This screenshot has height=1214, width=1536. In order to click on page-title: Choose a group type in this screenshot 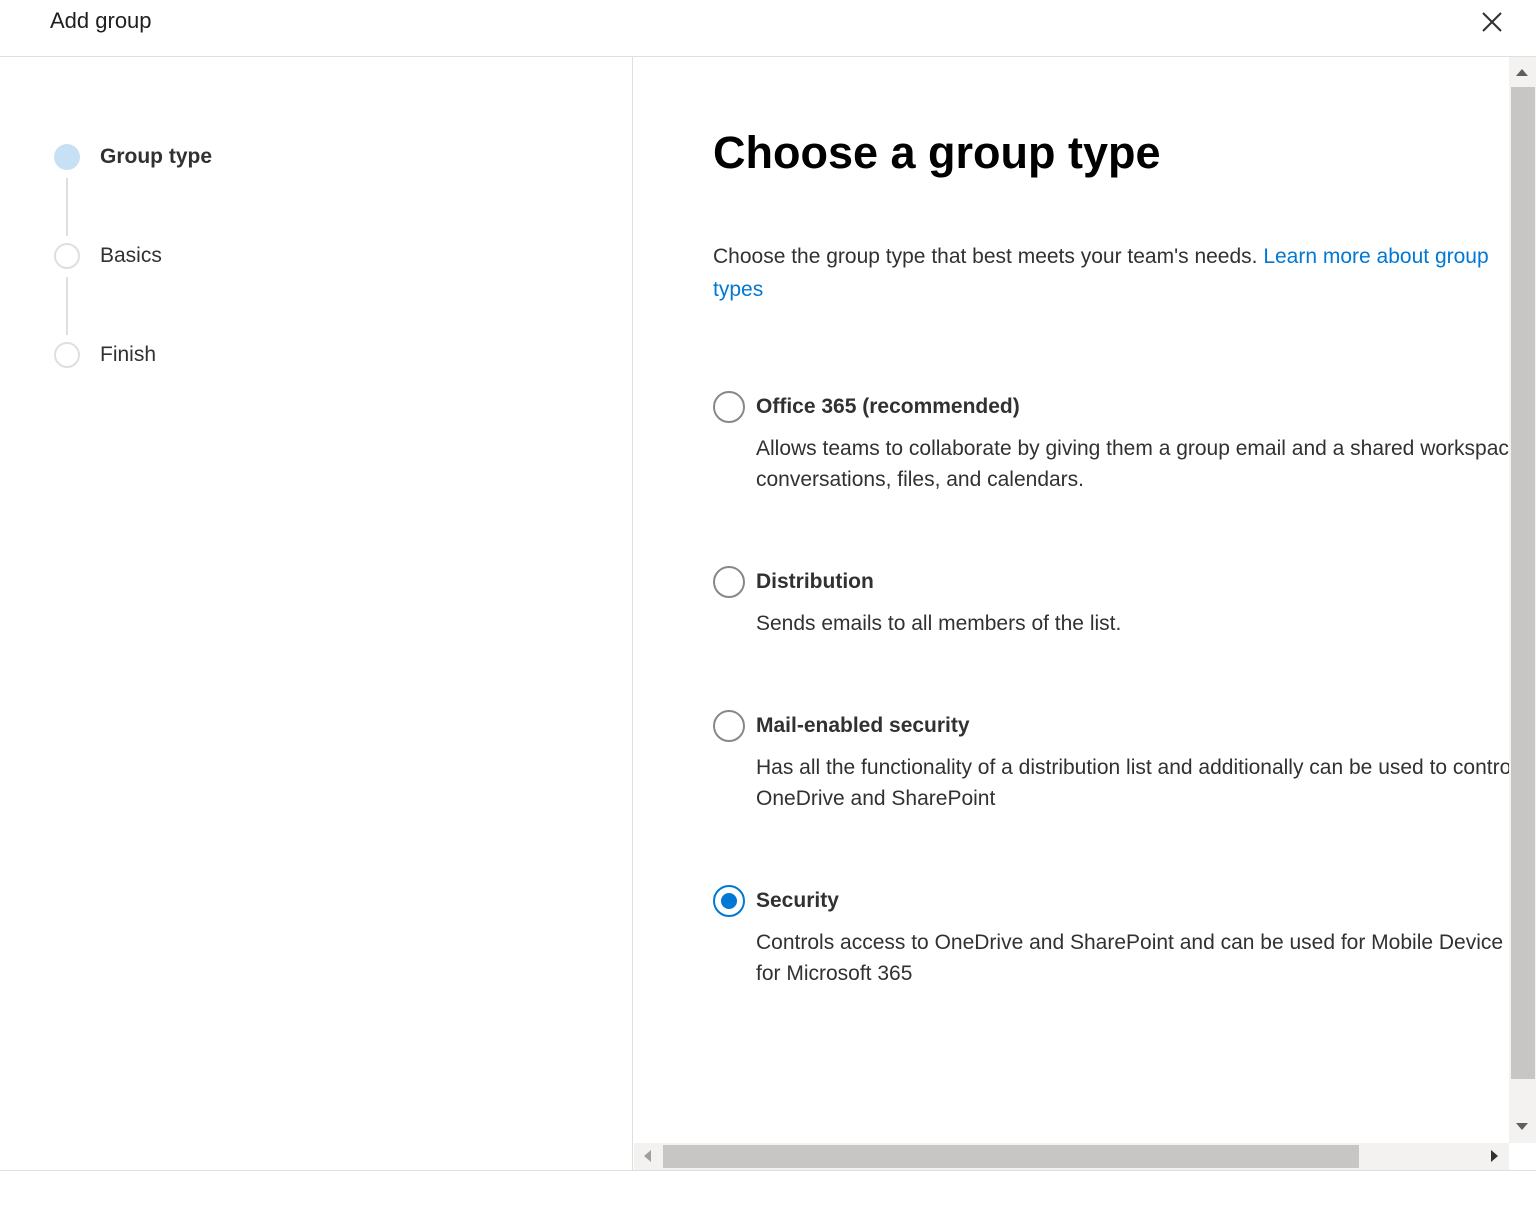, I will do `click(937, 152)`.